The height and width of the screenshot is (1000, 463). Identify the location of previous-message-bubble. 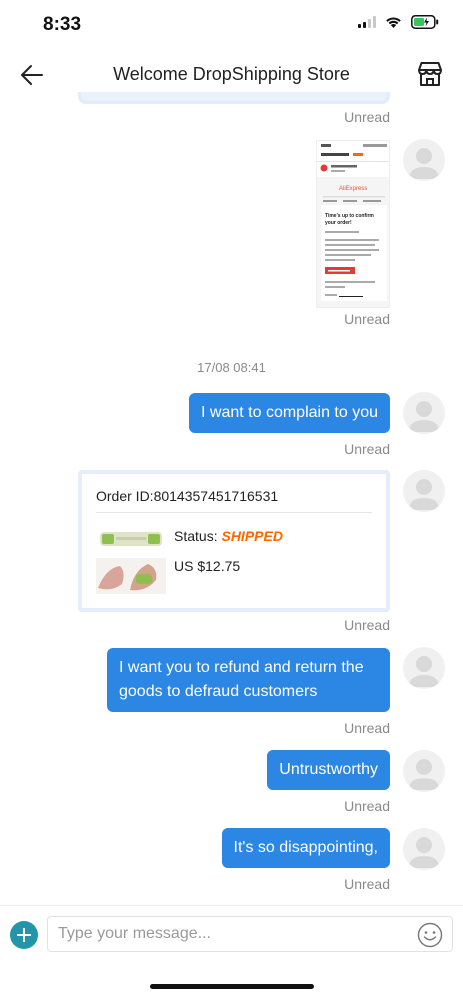
(234, 98).